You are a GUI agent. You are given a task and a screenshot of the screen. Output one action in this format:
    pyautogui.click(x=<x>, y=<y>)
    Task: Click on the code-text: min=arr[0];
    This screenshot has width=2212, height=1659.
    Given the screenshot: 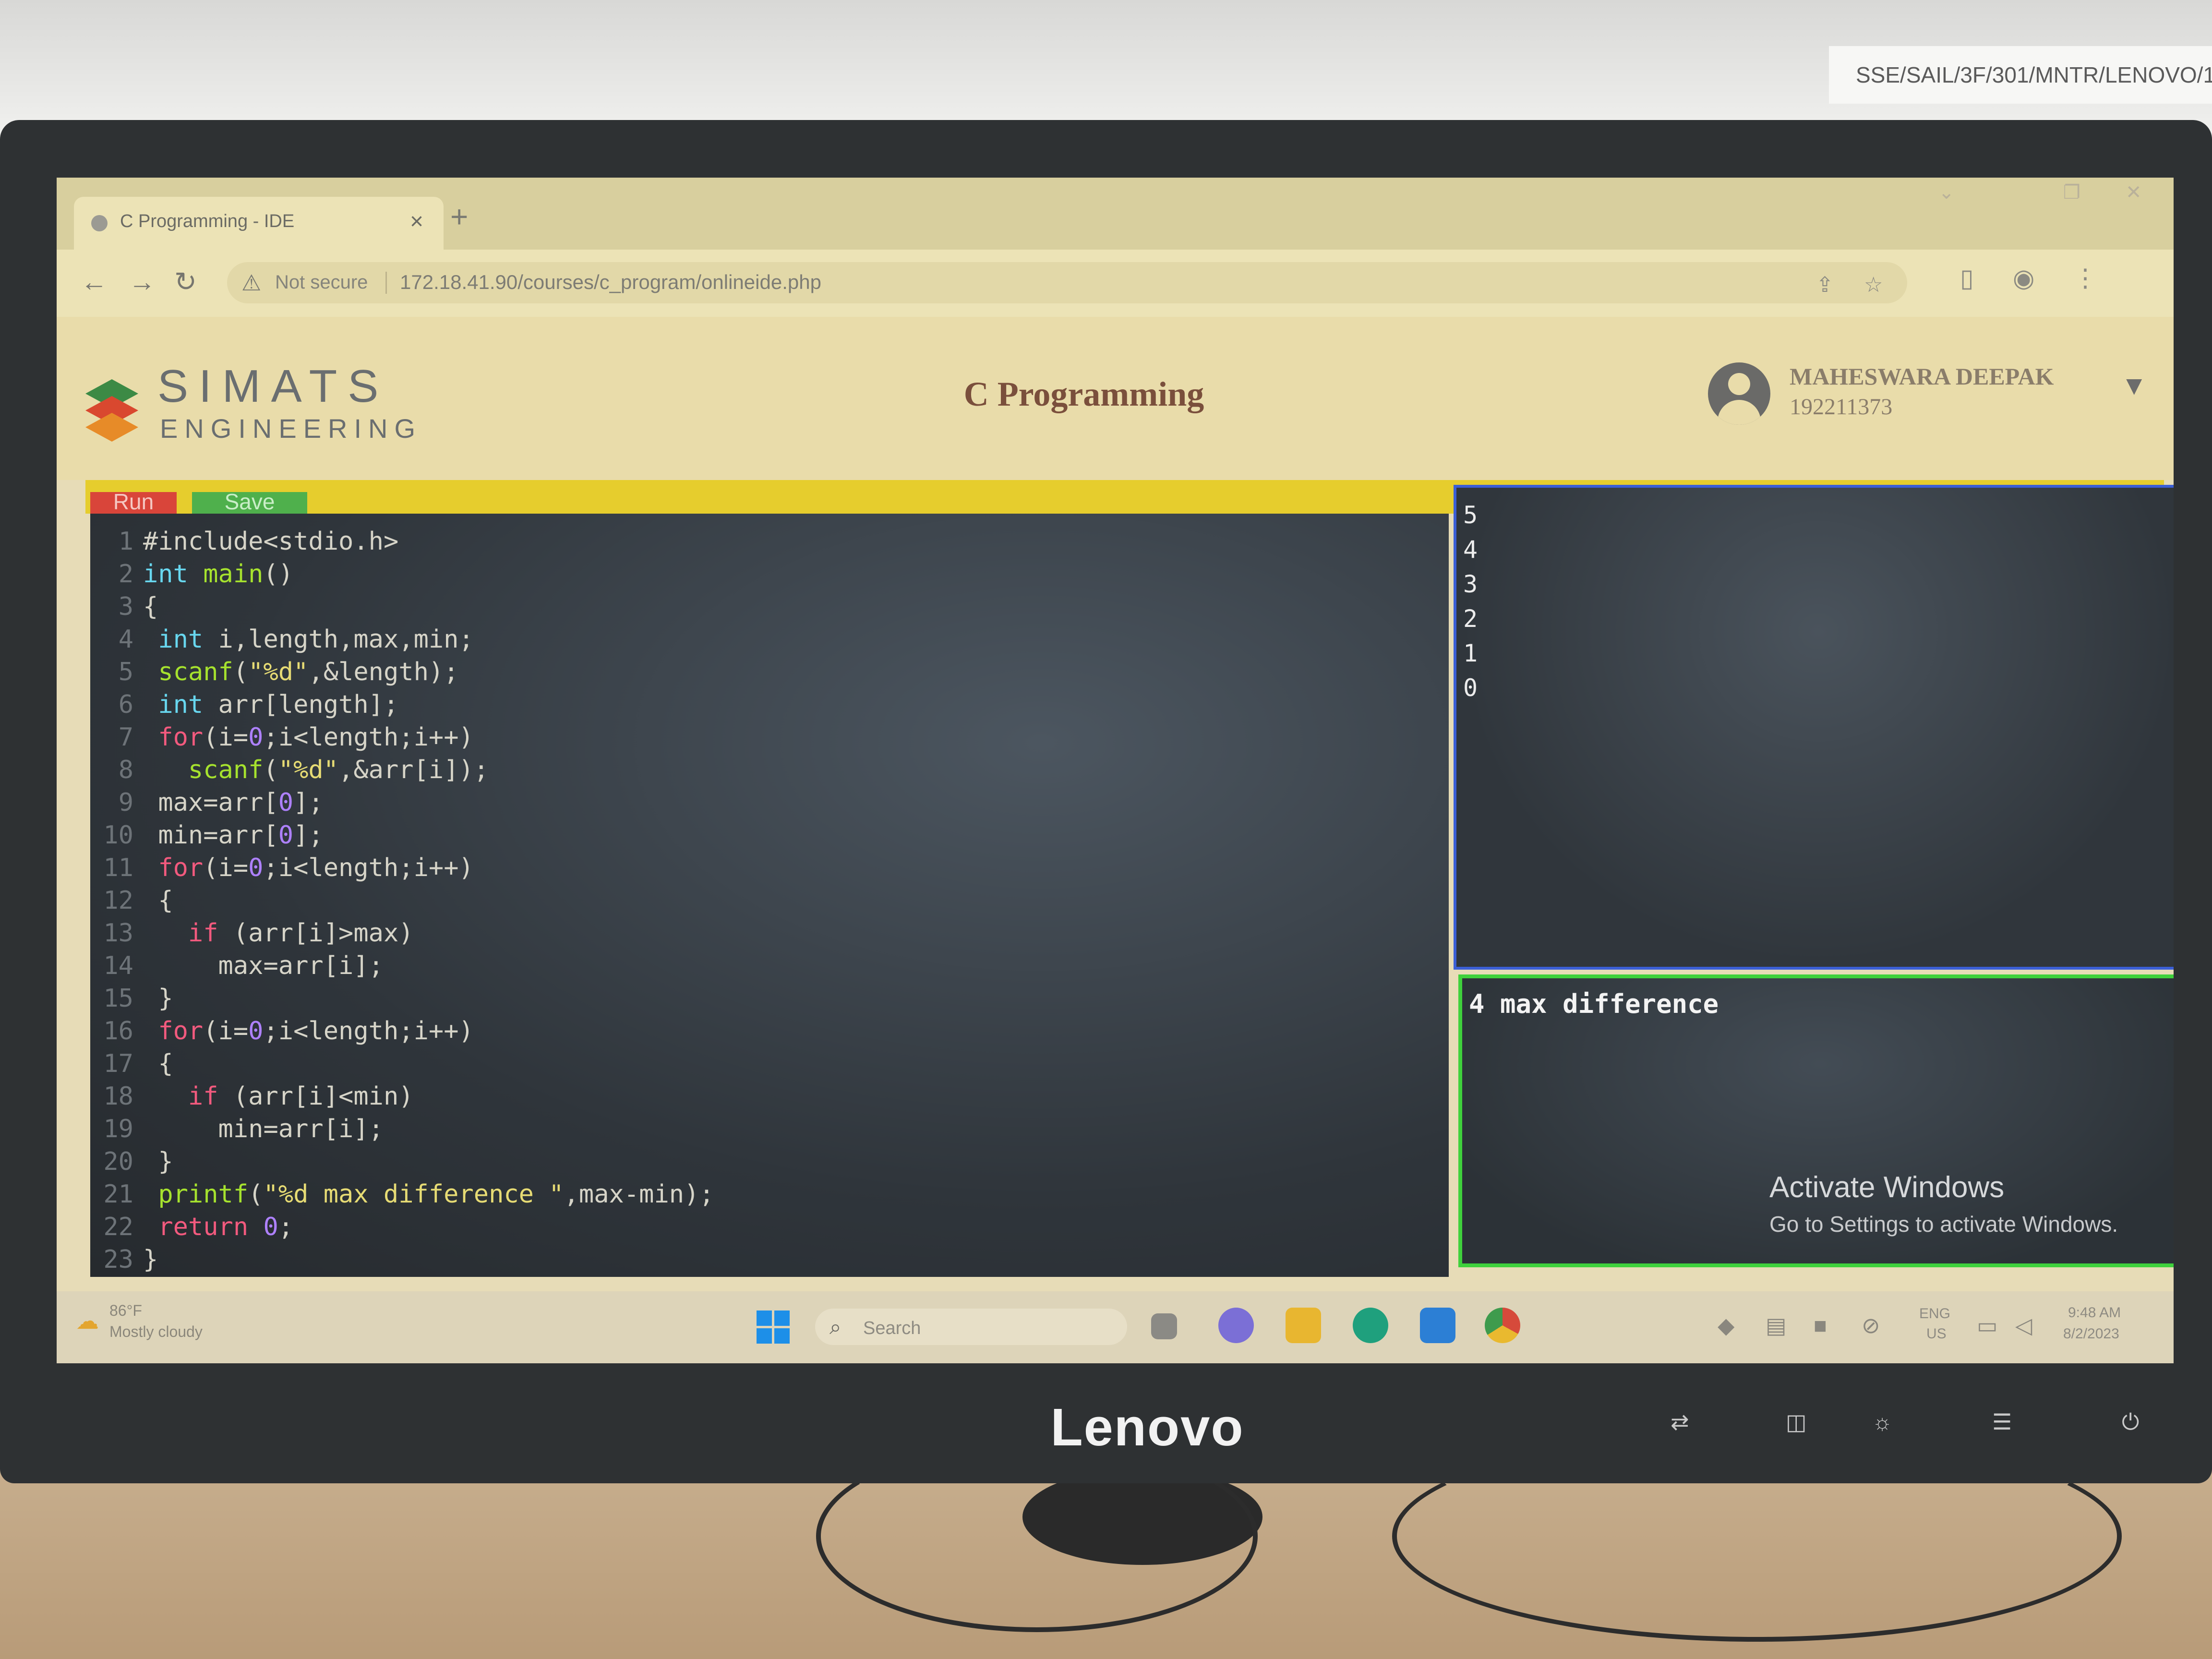 What is the action you would take?
    pyautogui.click(x=233, y=835)
    